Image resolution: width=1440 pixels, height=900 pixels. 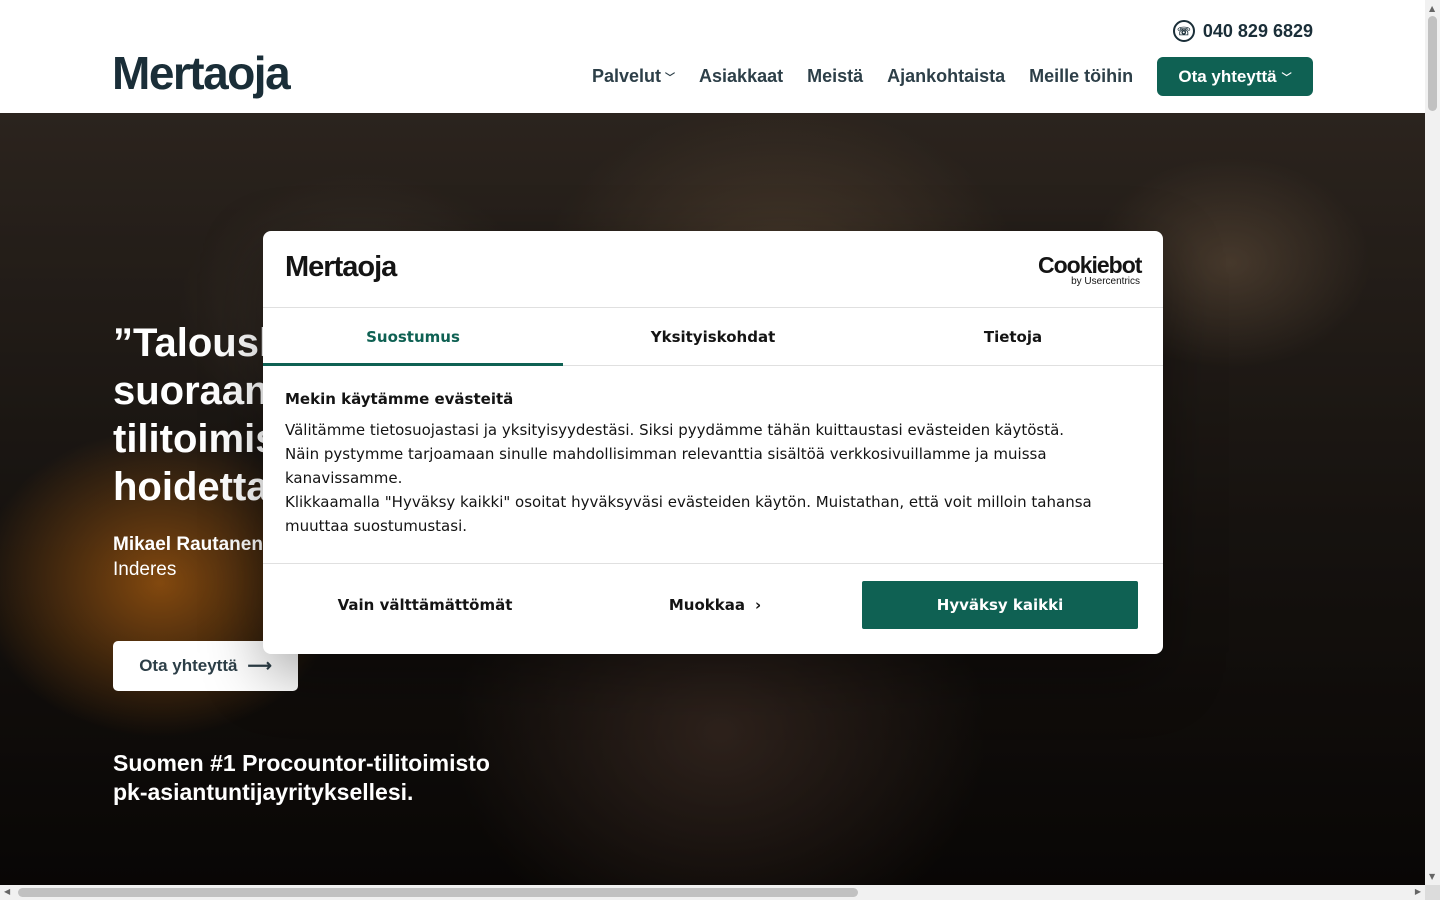 What do you see at coordinates (413, 337) in the screenshot?
I see `tab-suostumus: Suostumus` at bounding box center [413, 337].